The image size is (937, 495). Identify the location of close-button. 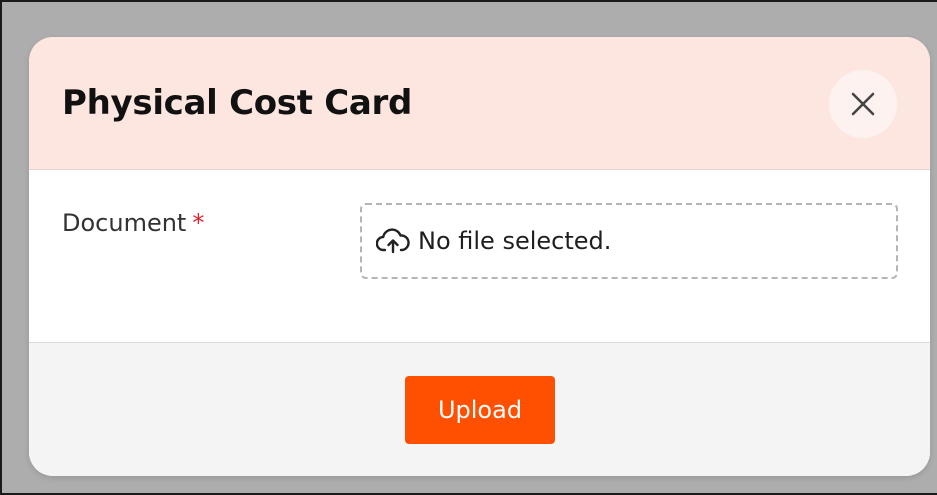
(863, 104).